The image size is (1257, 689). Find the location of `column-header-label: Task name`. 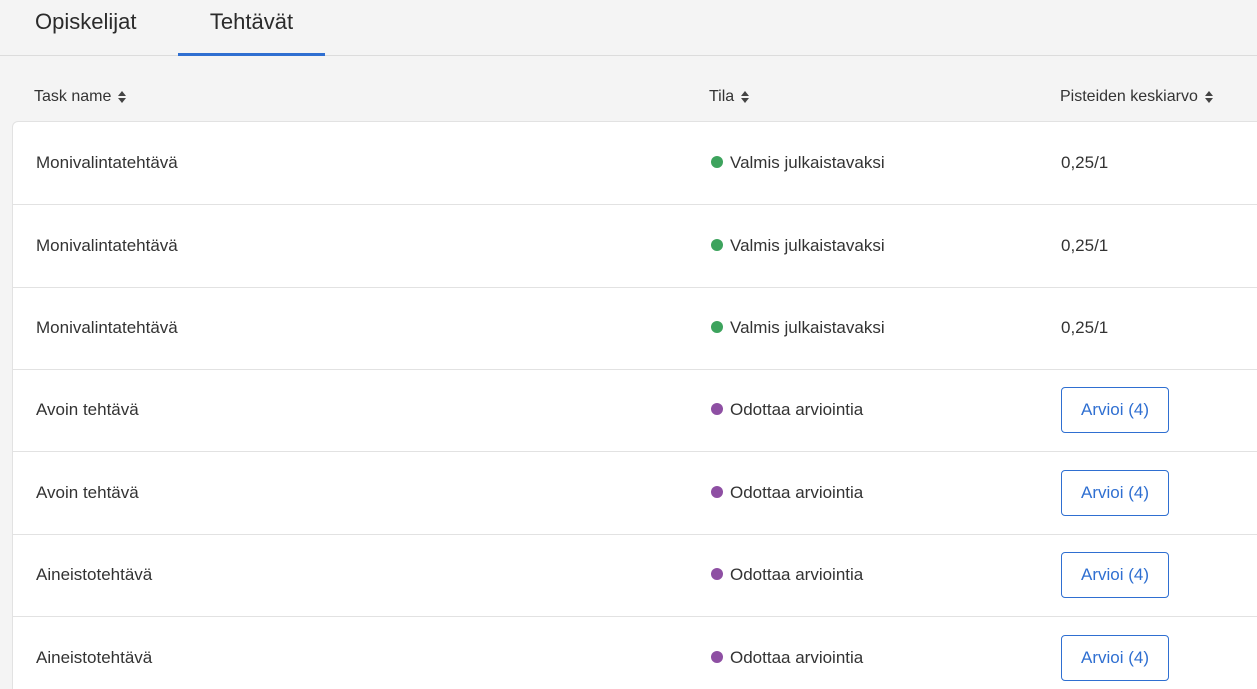

column-header-label: Task name is located at coordinates (73, 96).